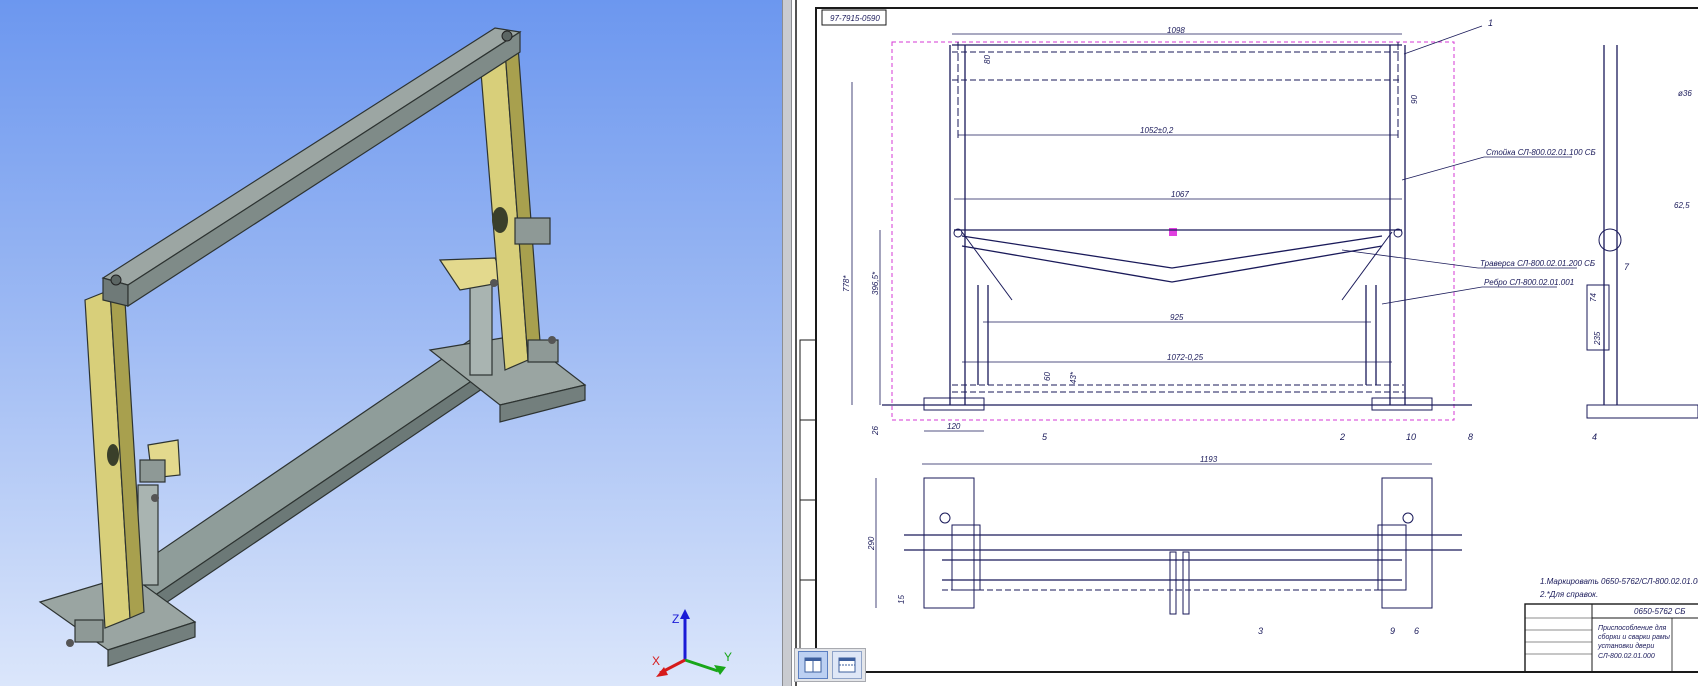 This screenshot has height=686, width=1698. I want to click on note-1: 1.Маркировать 0650-5762/СЛ-800.02.01.000, so click(1619, 581).